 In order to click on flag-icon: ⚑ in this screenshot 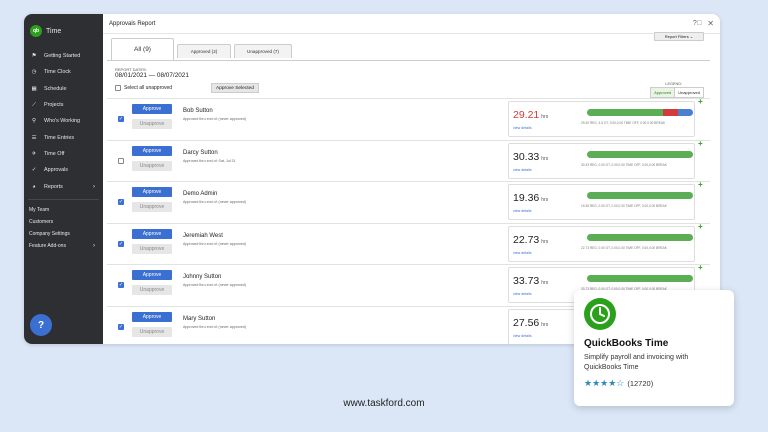, I will do `click(34, 56)`.